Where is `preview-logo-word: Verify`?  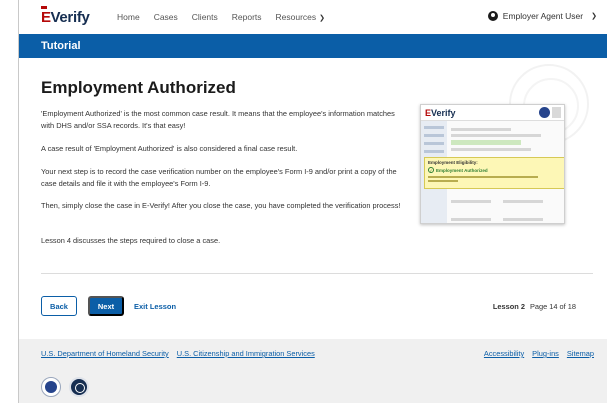 preview-logo-word: Verify is located at coordinates (443, 113).